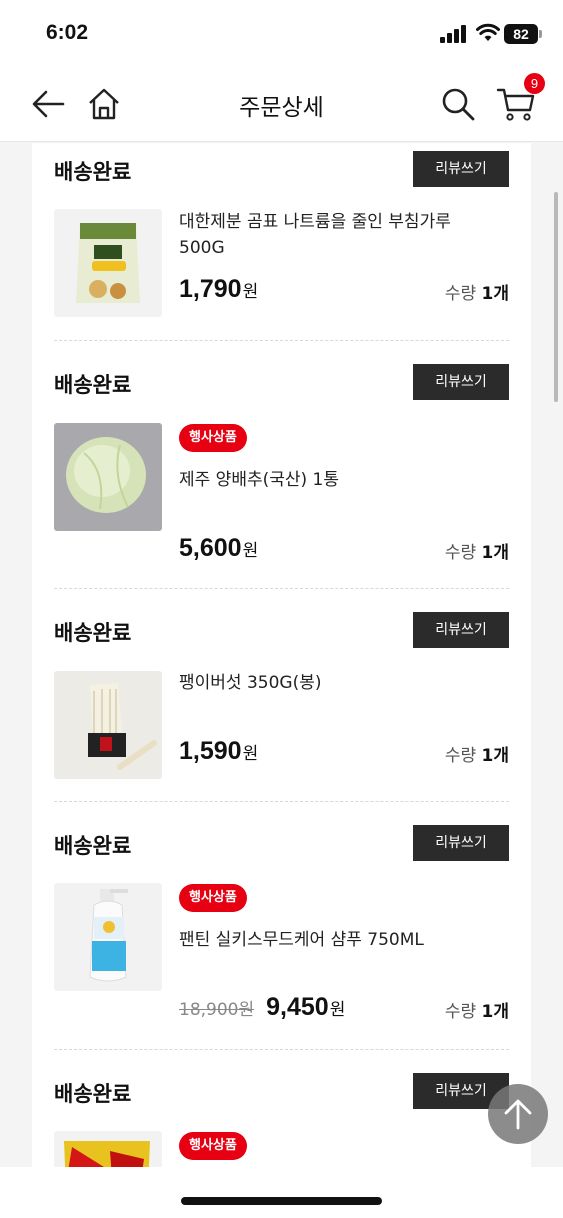 Image resolution: width=563 pixels, height=1218 pixels. What do you see at coordinates (281, 1201) in the screenshot?
I see `home-indicator` at bounding box center [281, 1201].